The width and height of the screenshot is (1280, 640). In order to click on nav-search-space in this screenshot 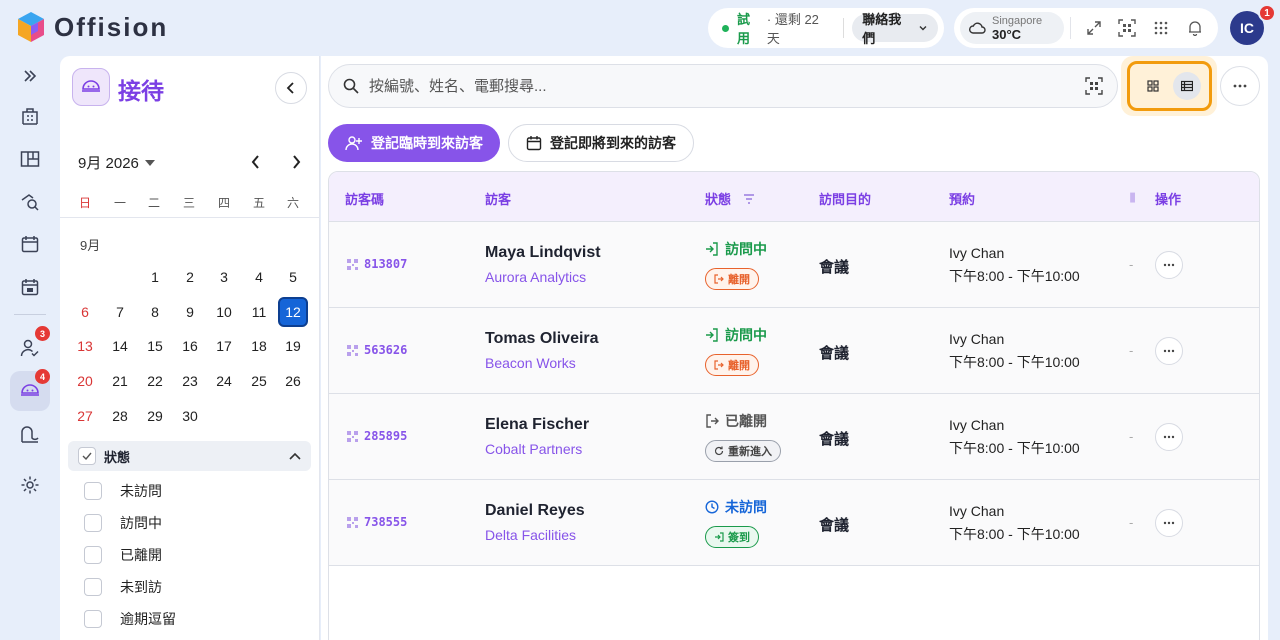, I will do `click(30, 202)`.